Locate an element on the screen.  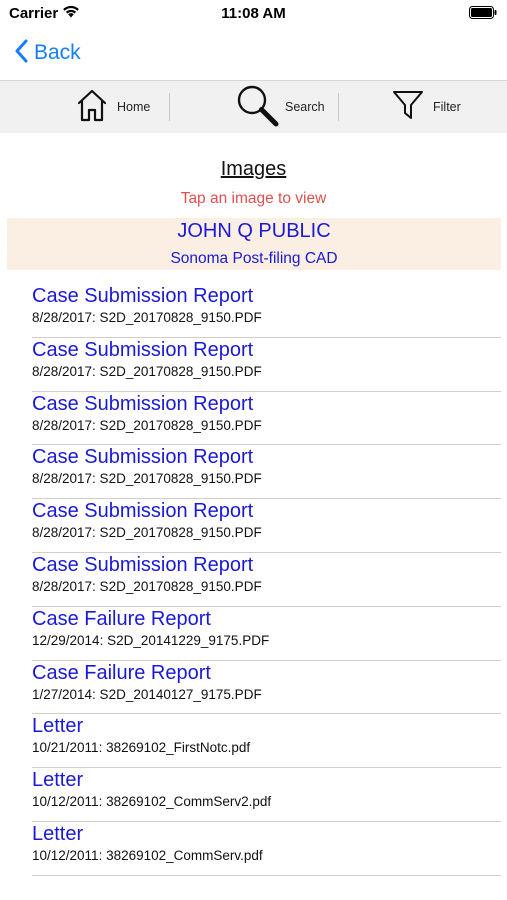
item-detail: 10/12/2011: 38269102_CommServ.pdf is located at coordinates (147, 855).